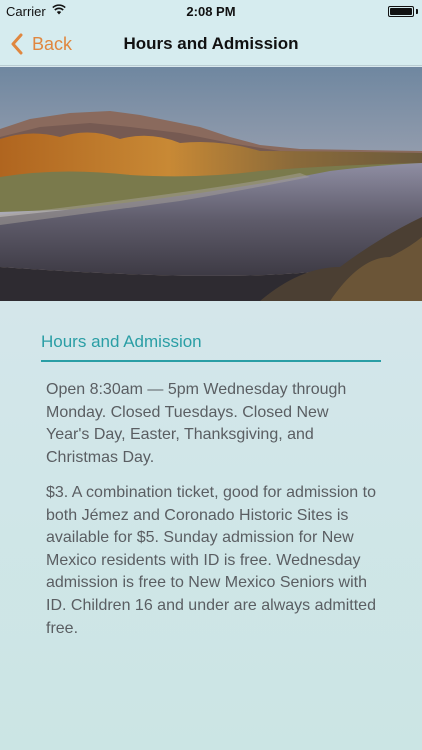  I want to click on battery-icon, so click(401, 11).